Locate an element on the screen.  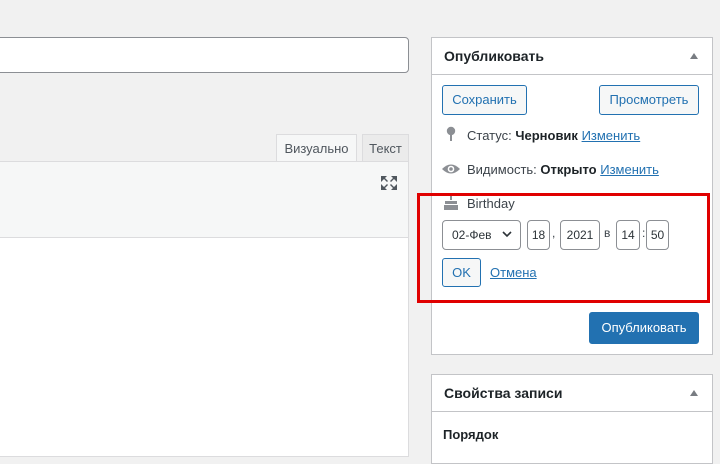
tab-visual: Визуально is located at coordinates (316, 148).